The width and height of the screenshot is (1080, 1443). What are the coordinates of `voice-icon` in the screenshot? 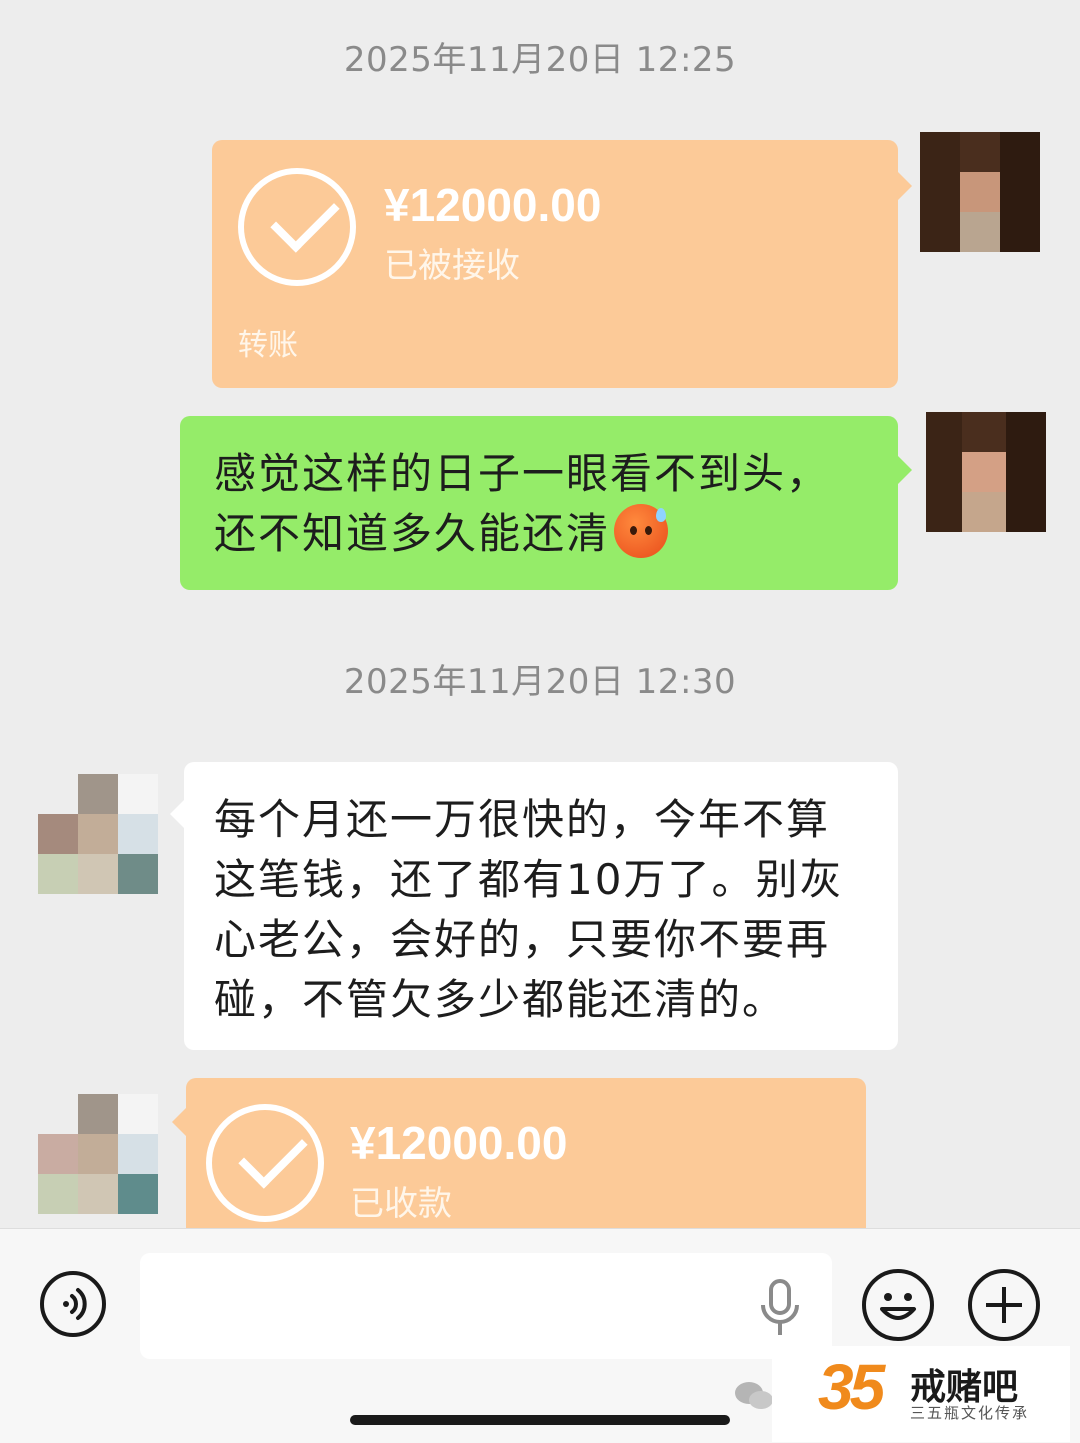 It's located at (73, 1304).